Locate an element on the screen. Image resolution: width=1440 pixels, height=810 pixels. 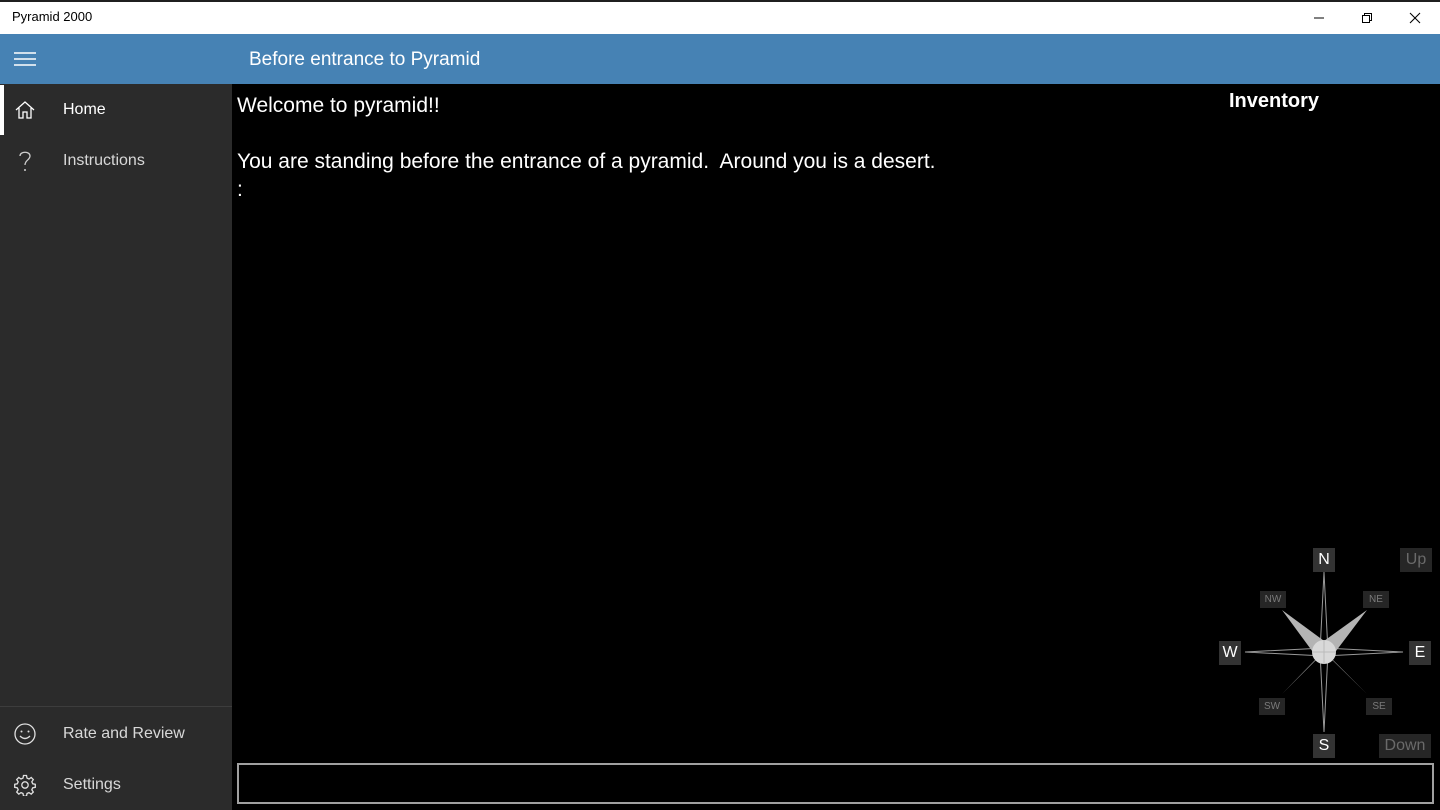
sidebar-item-settings: Settings is located at coordinates (116, 785).